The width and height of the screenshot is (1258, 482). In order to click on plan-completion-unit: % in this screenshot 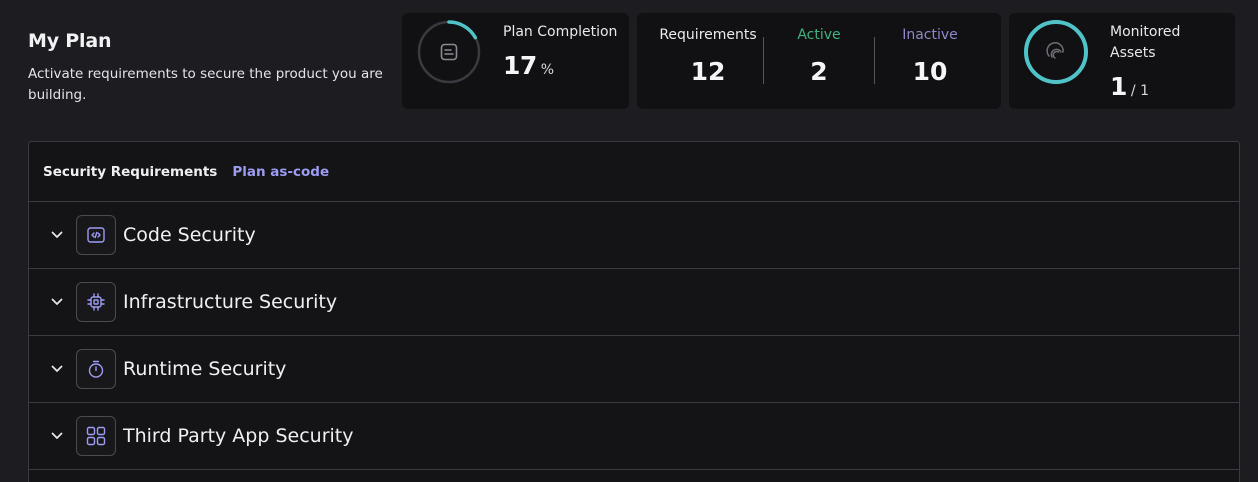, I will do `click(547, 70)`.